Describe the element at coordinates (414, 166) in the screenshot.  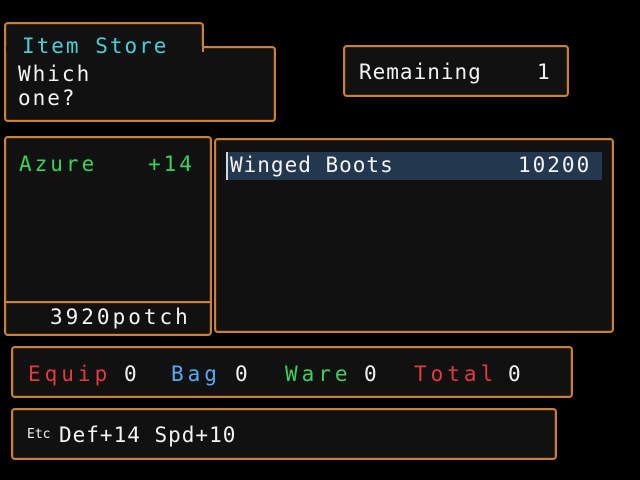
I see `item-row-selected: Winged Boots 10200` at that location.